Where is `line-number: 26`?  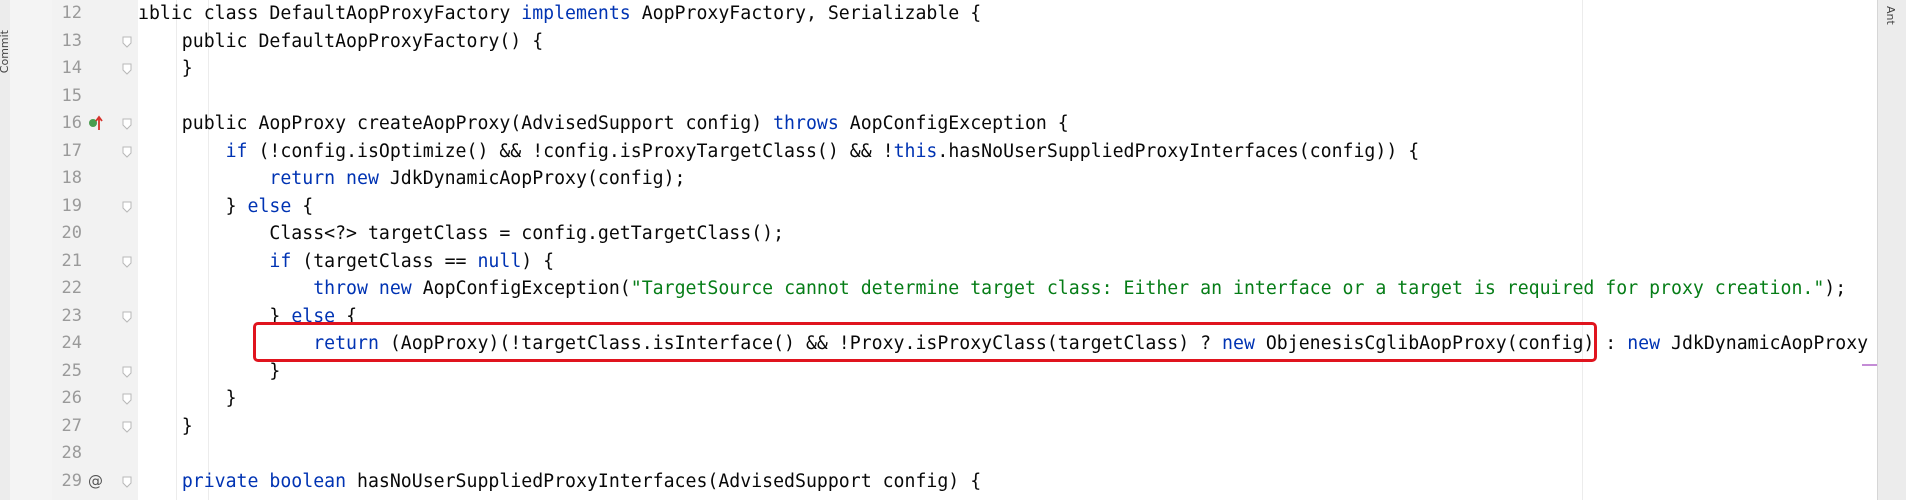
line-number: 26 is located at coordinates (71, 398).